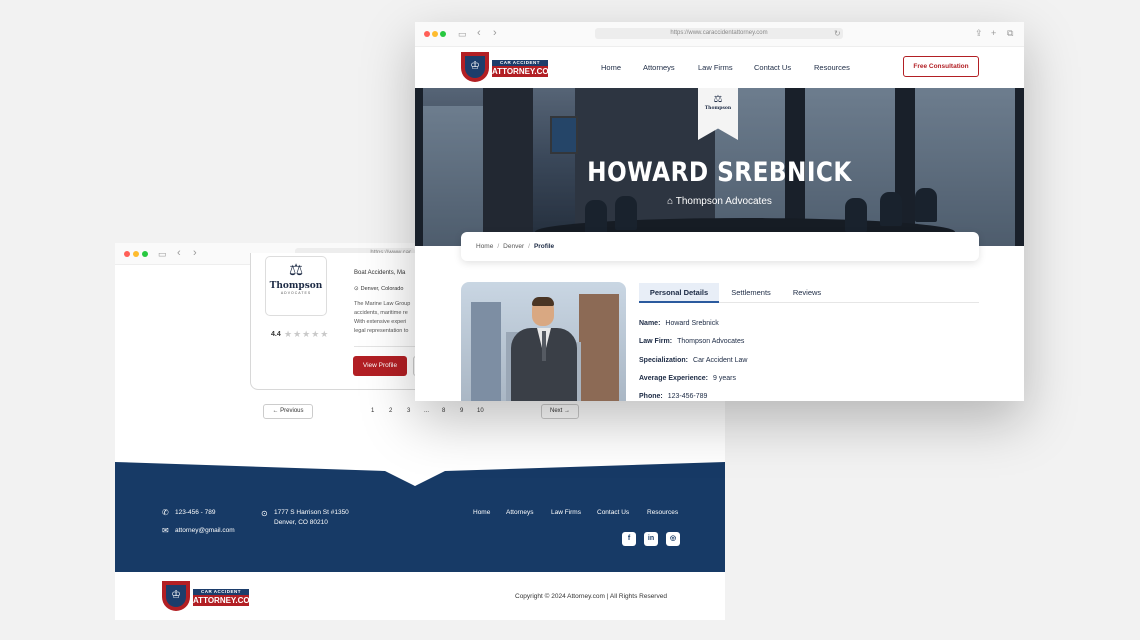 The height and width of the screenshot is (640, 1140). What do you see at coordinates (443, 411) in the screenshot?
I see `page-number: 8` at bounding box center [443, 411].